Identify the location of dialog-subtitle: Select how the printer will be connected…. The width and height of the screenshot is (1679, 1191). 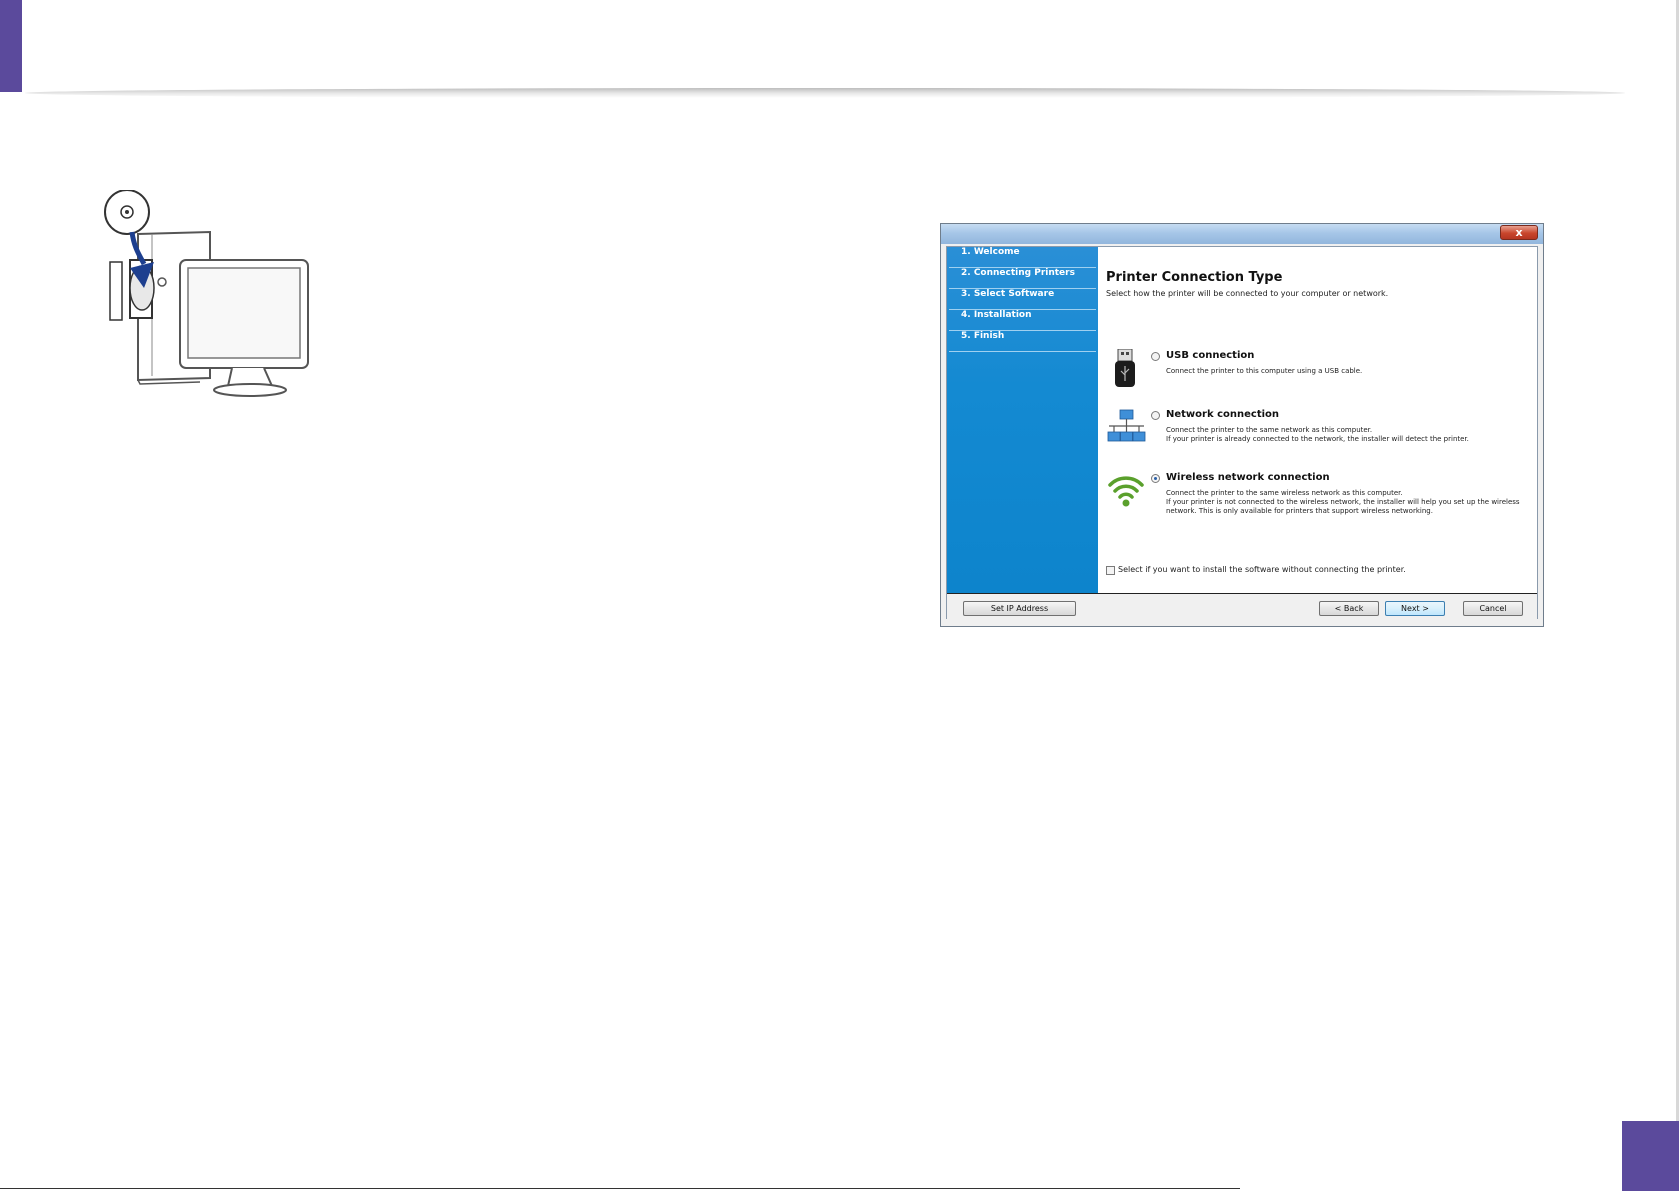
(1247, 293).